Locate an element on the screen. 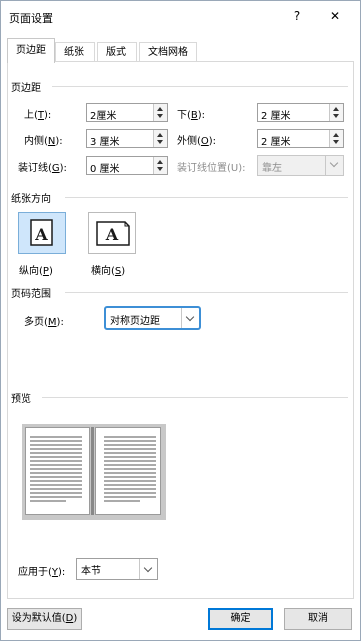  bottom-margin-label: 下(B): is located at coordinates (191, 115).